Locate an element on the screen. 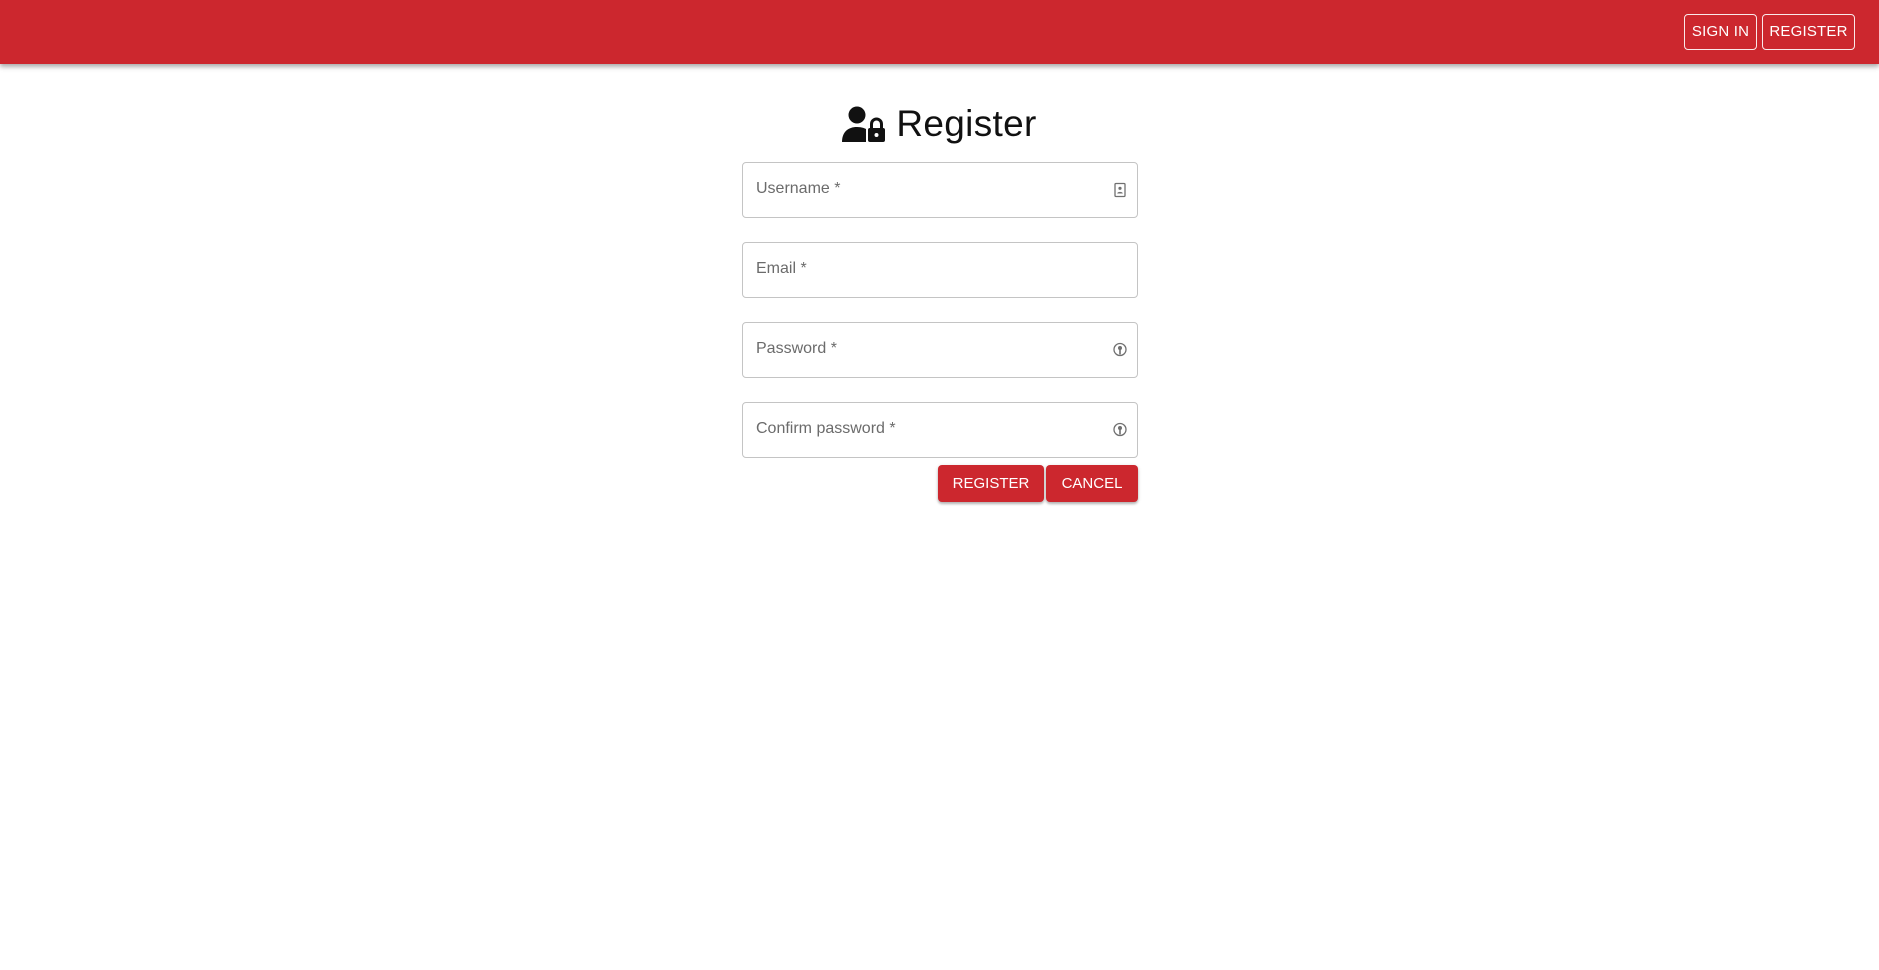 The height and width of the screenshot is (970, 1879). confirm-password-label: Confirm password * is located at coordinates (826, 428).